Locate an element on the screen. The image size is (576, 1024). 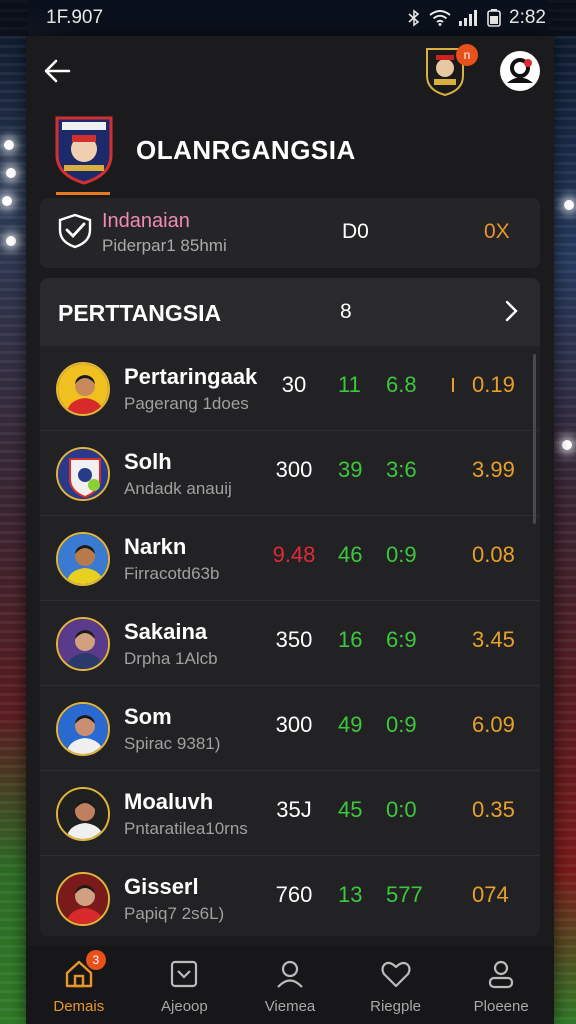
club-crest-icon is located at coordinates (84, 150).